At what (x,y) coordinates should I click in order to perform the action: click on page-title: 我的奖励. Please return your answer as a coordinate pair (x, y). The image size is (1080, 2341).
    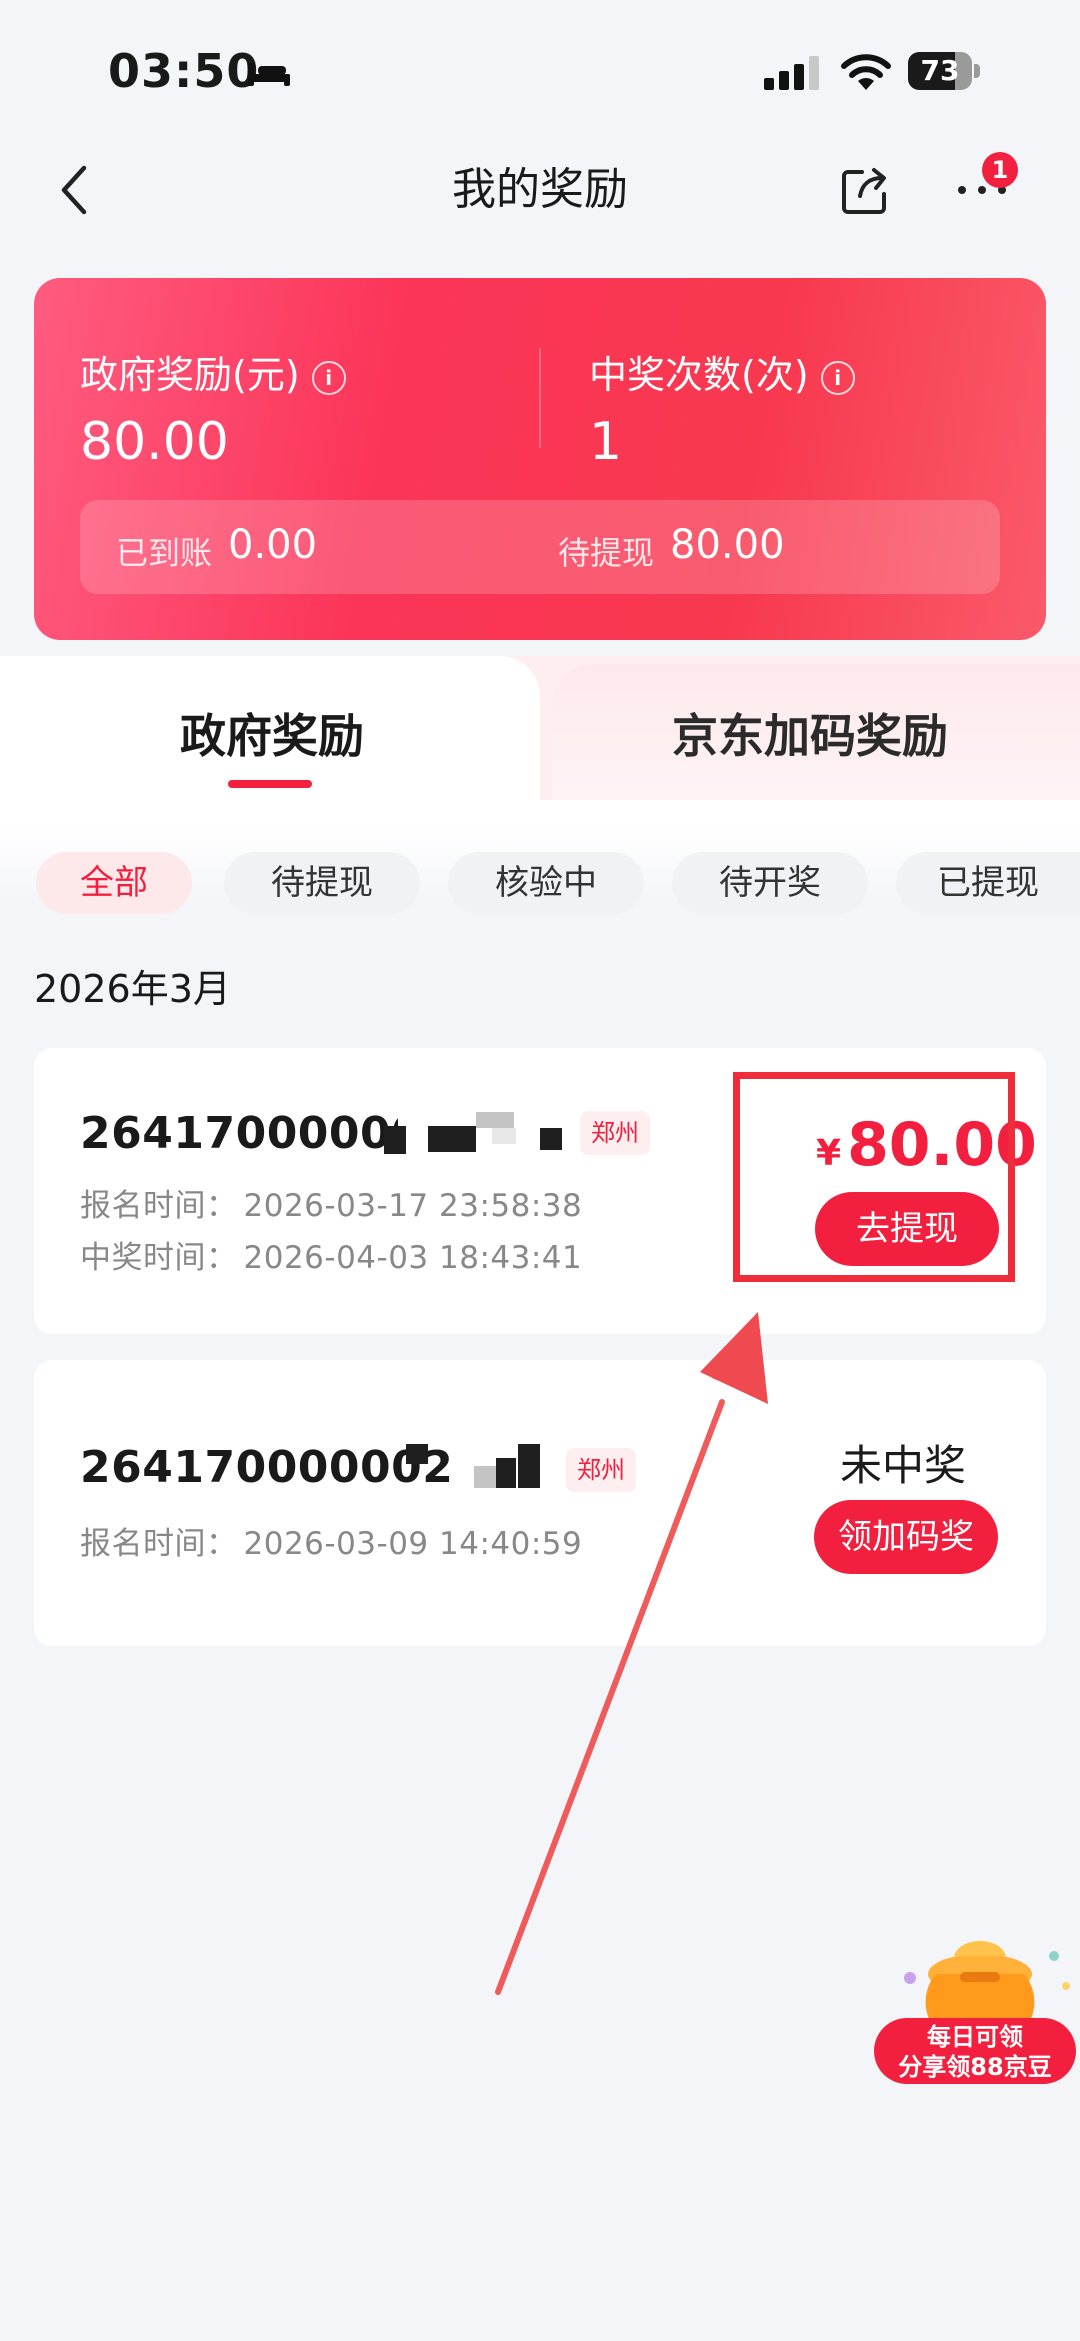
    Looking at the image, I should click on (540, 189).